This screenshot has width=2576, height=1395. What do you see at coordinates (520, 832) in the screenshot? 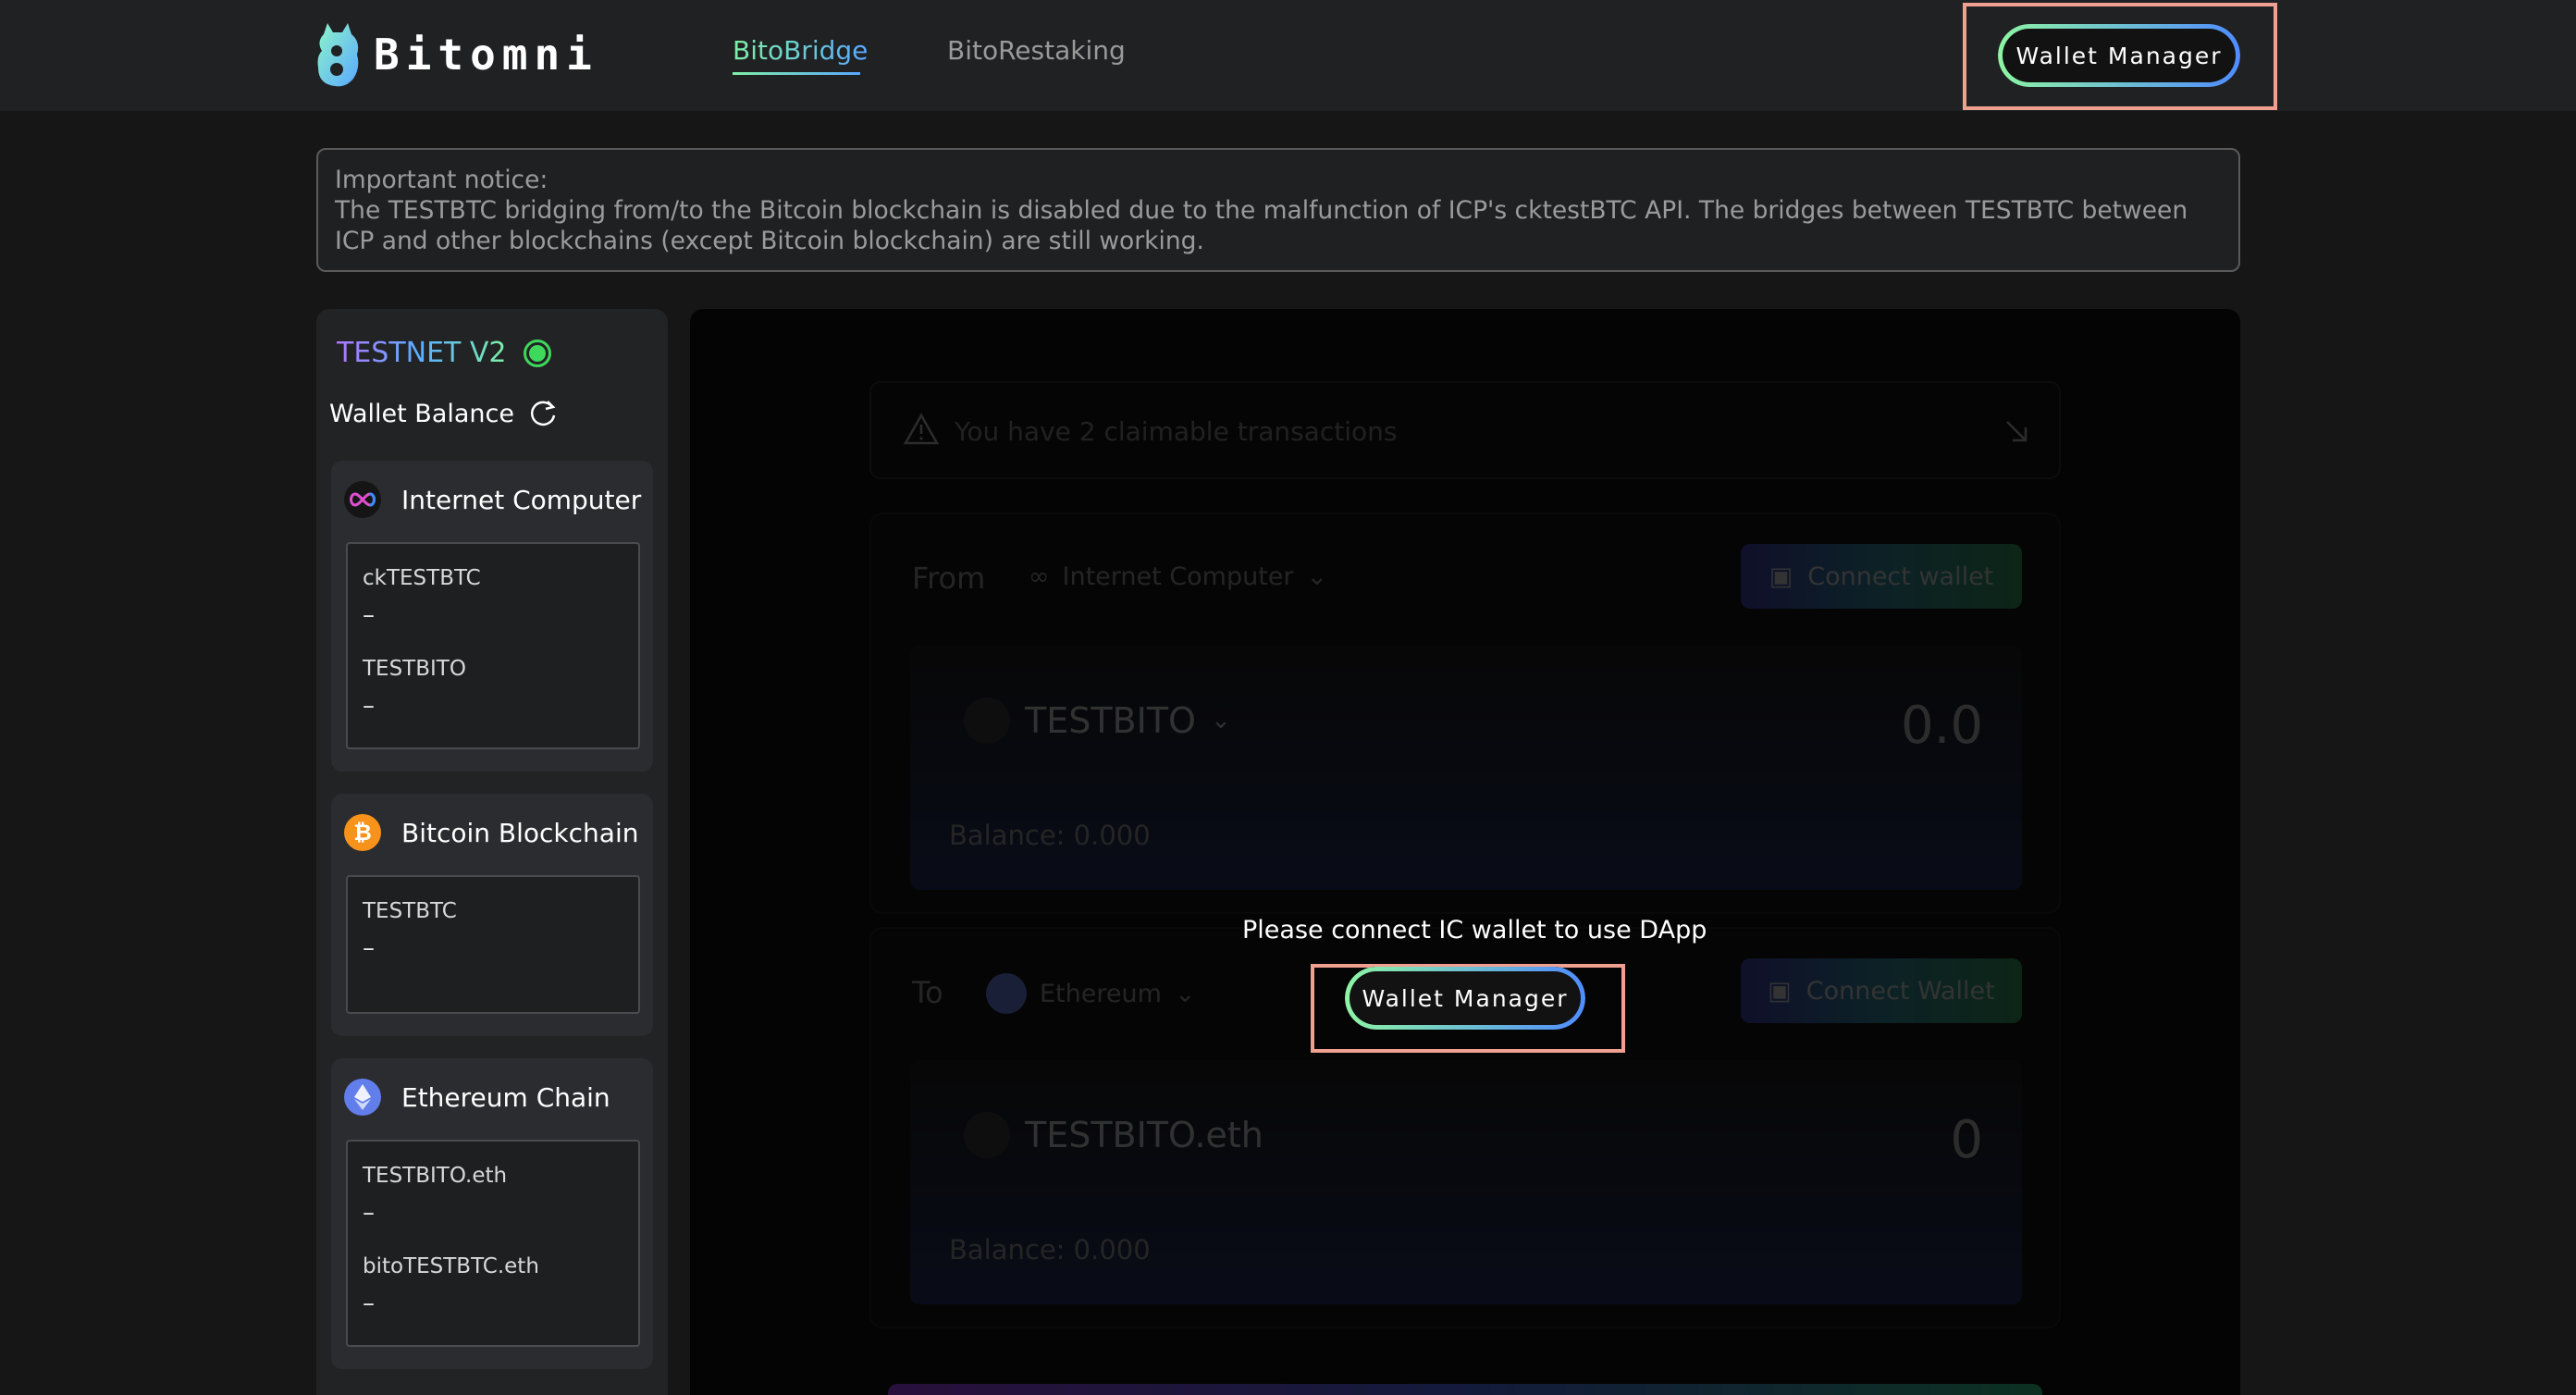
I see `chain-name: Bitcoin Blockchain` at bounding box center [520, 832].